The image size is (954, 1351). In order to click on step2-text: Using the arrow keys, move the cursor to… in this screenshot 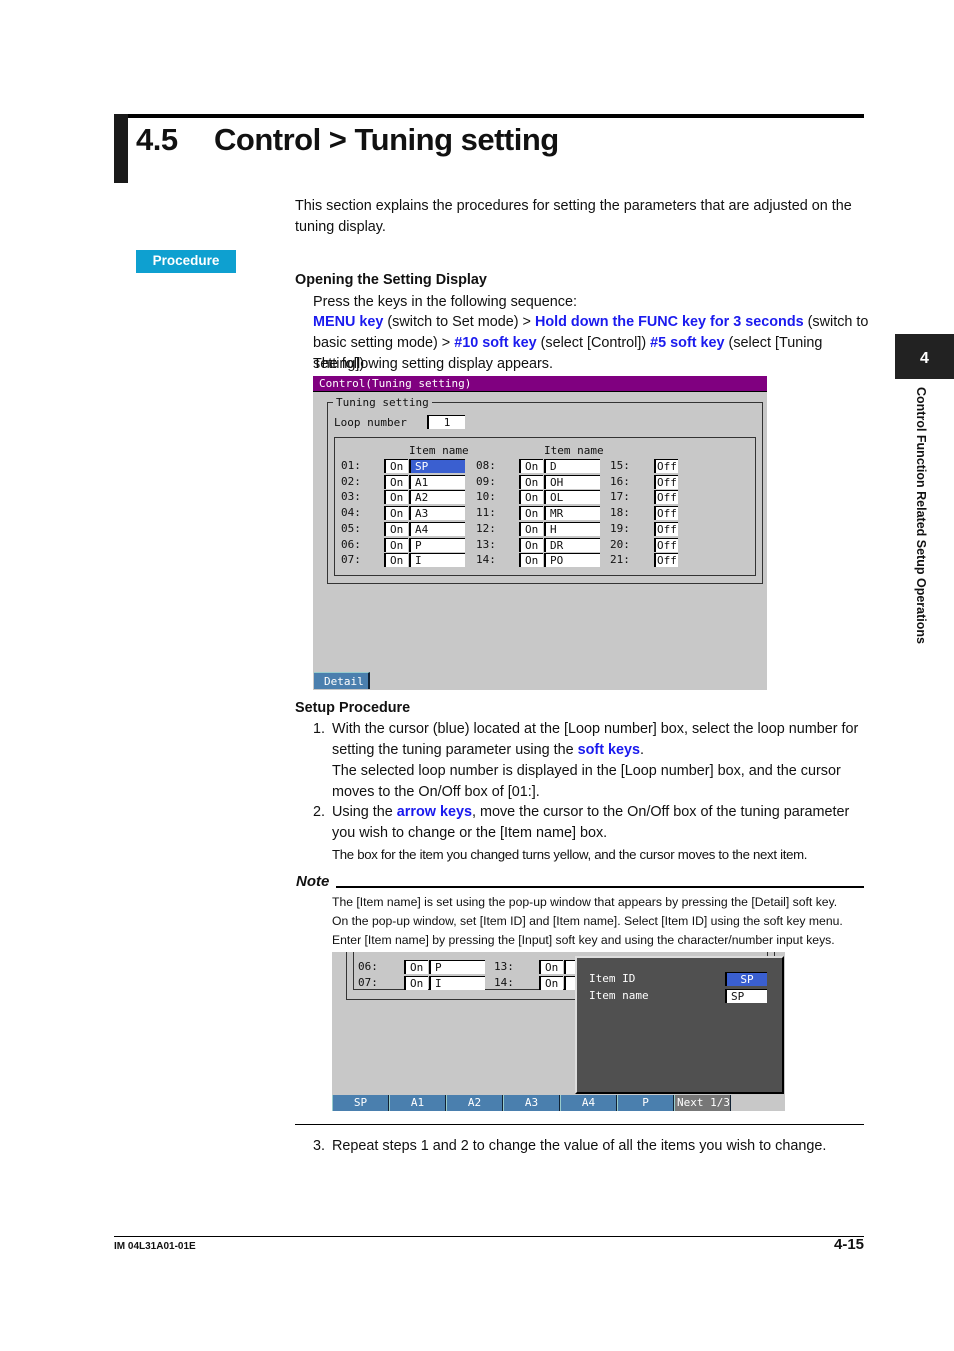, I will do `click(597, 823)`.